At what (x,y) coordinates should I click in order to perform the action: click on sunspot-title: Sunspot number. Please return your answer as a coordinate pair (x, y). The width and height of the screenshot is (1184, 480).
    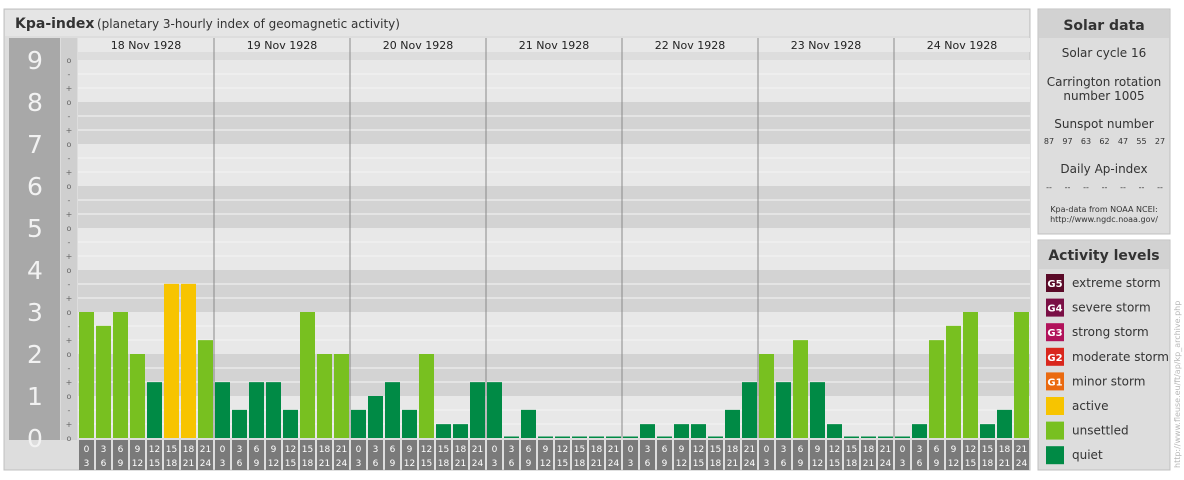
    Looking at the image, I should click on (1103, 124).